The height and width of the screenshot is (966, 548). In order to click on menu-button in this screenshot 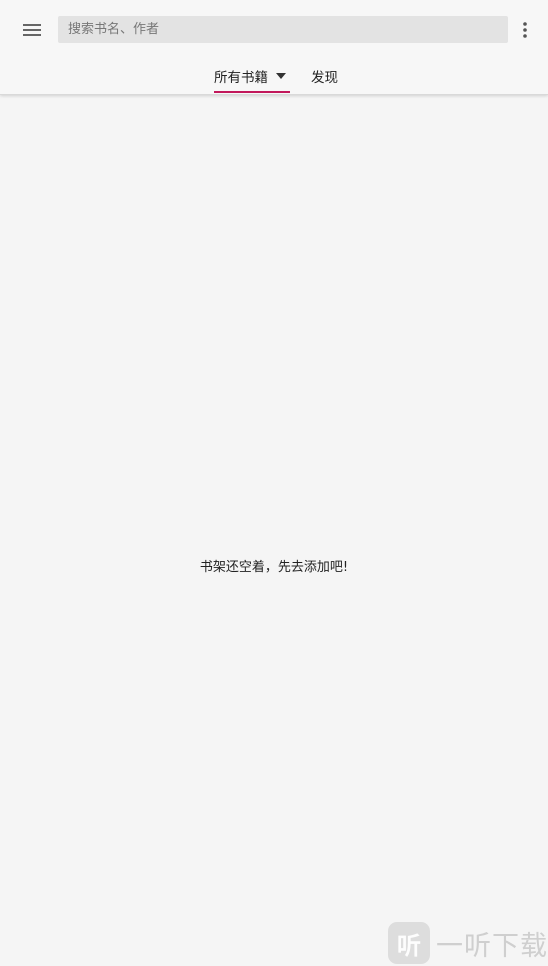, I will do `click(32, 30)`.